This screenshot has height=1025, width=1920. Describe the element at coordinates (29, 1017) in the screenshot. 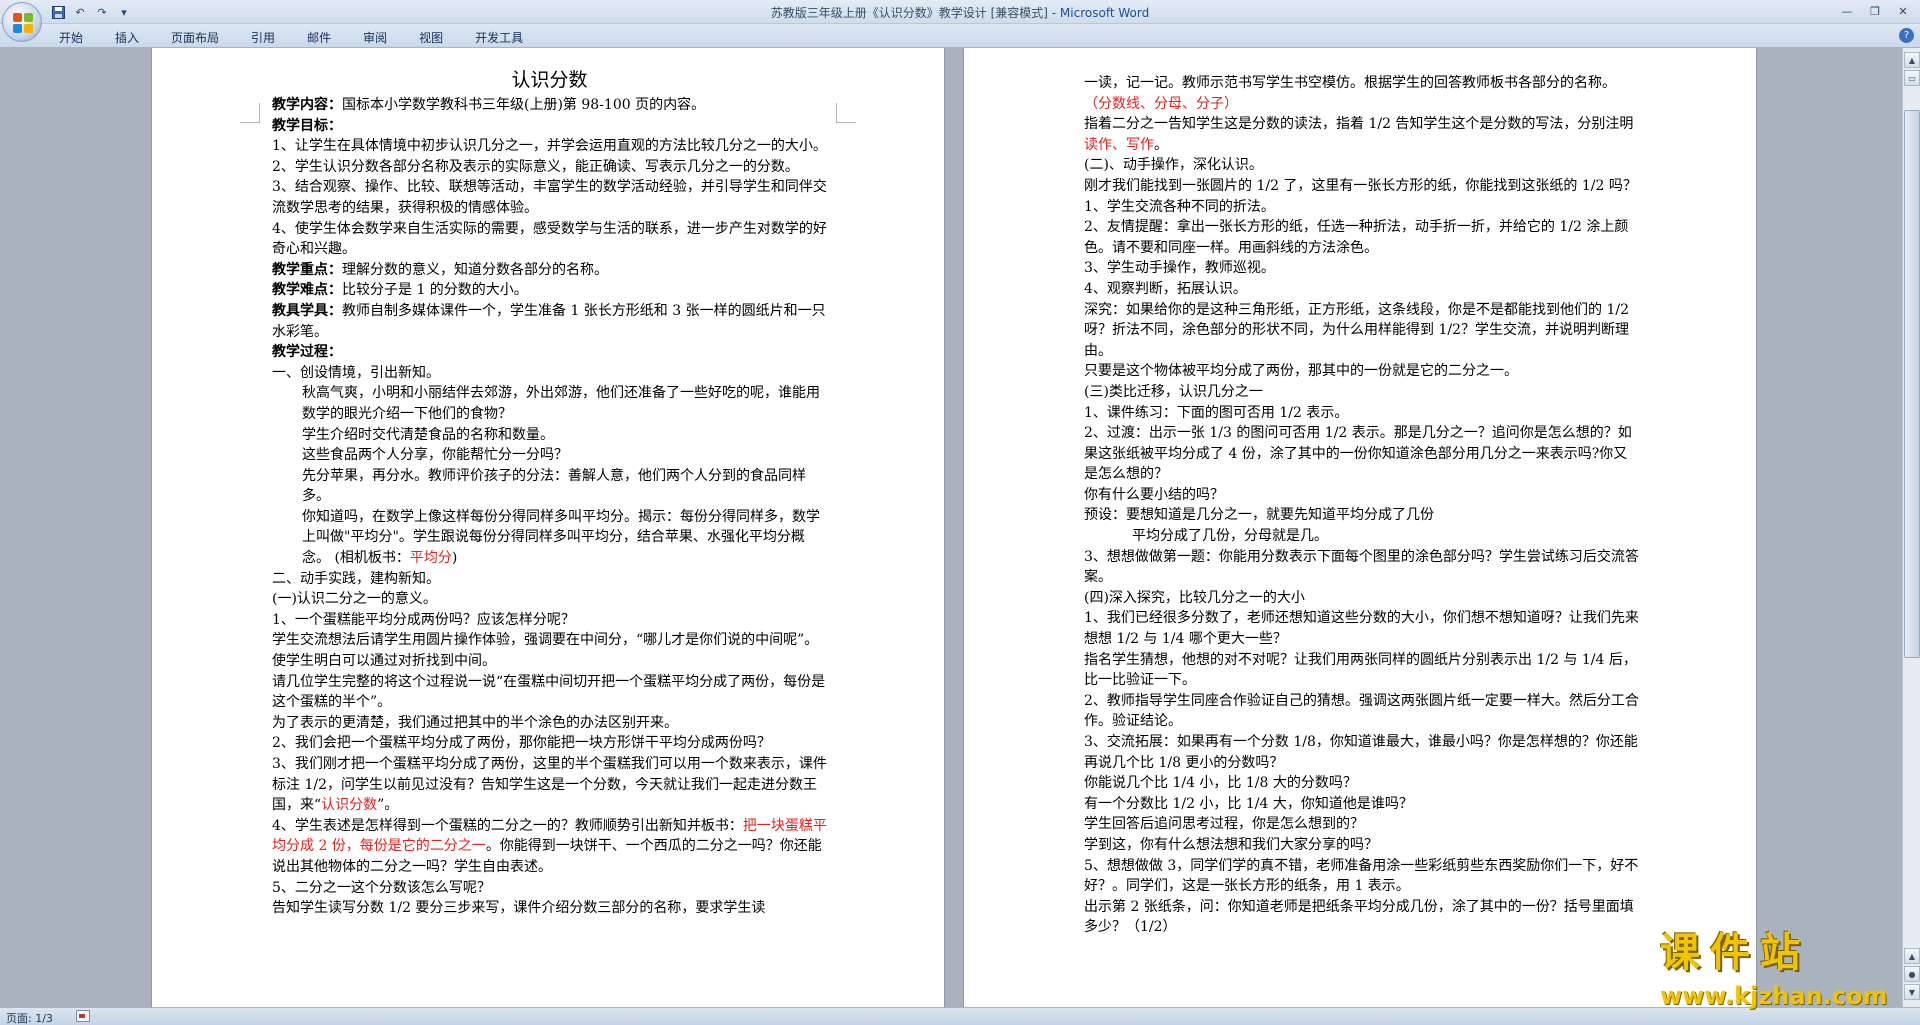

I see `page-indicator: 页面: 1/3` at that location.